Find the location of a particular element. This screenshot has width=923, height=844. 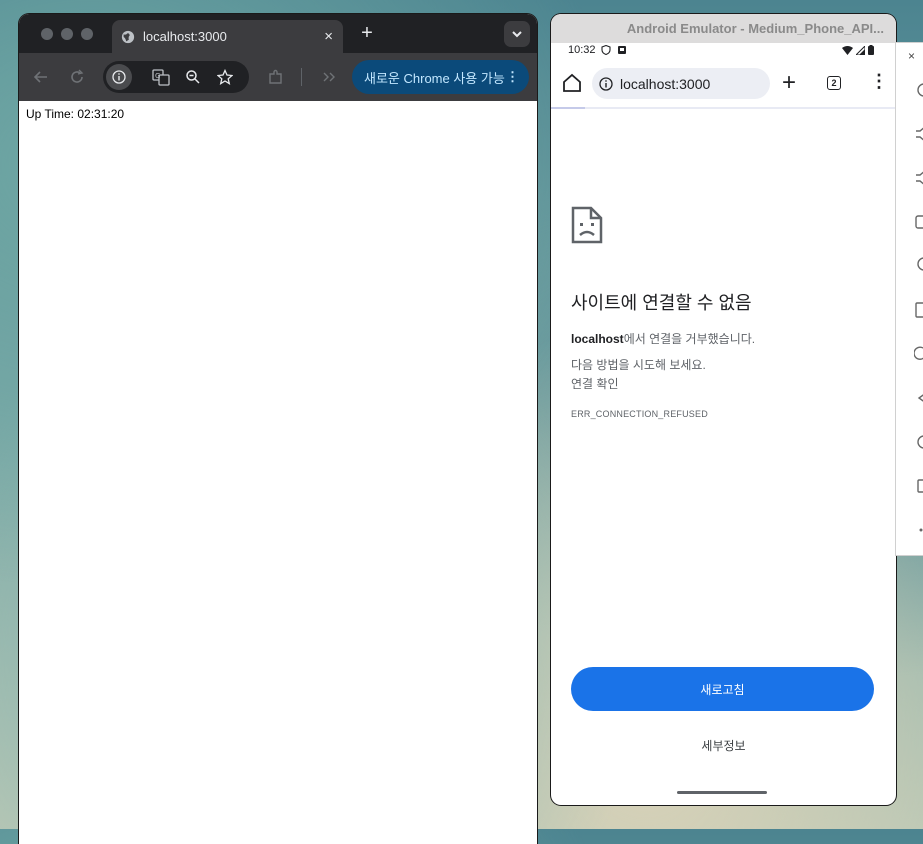

more-tools-button is located at coordinates (329, 77).